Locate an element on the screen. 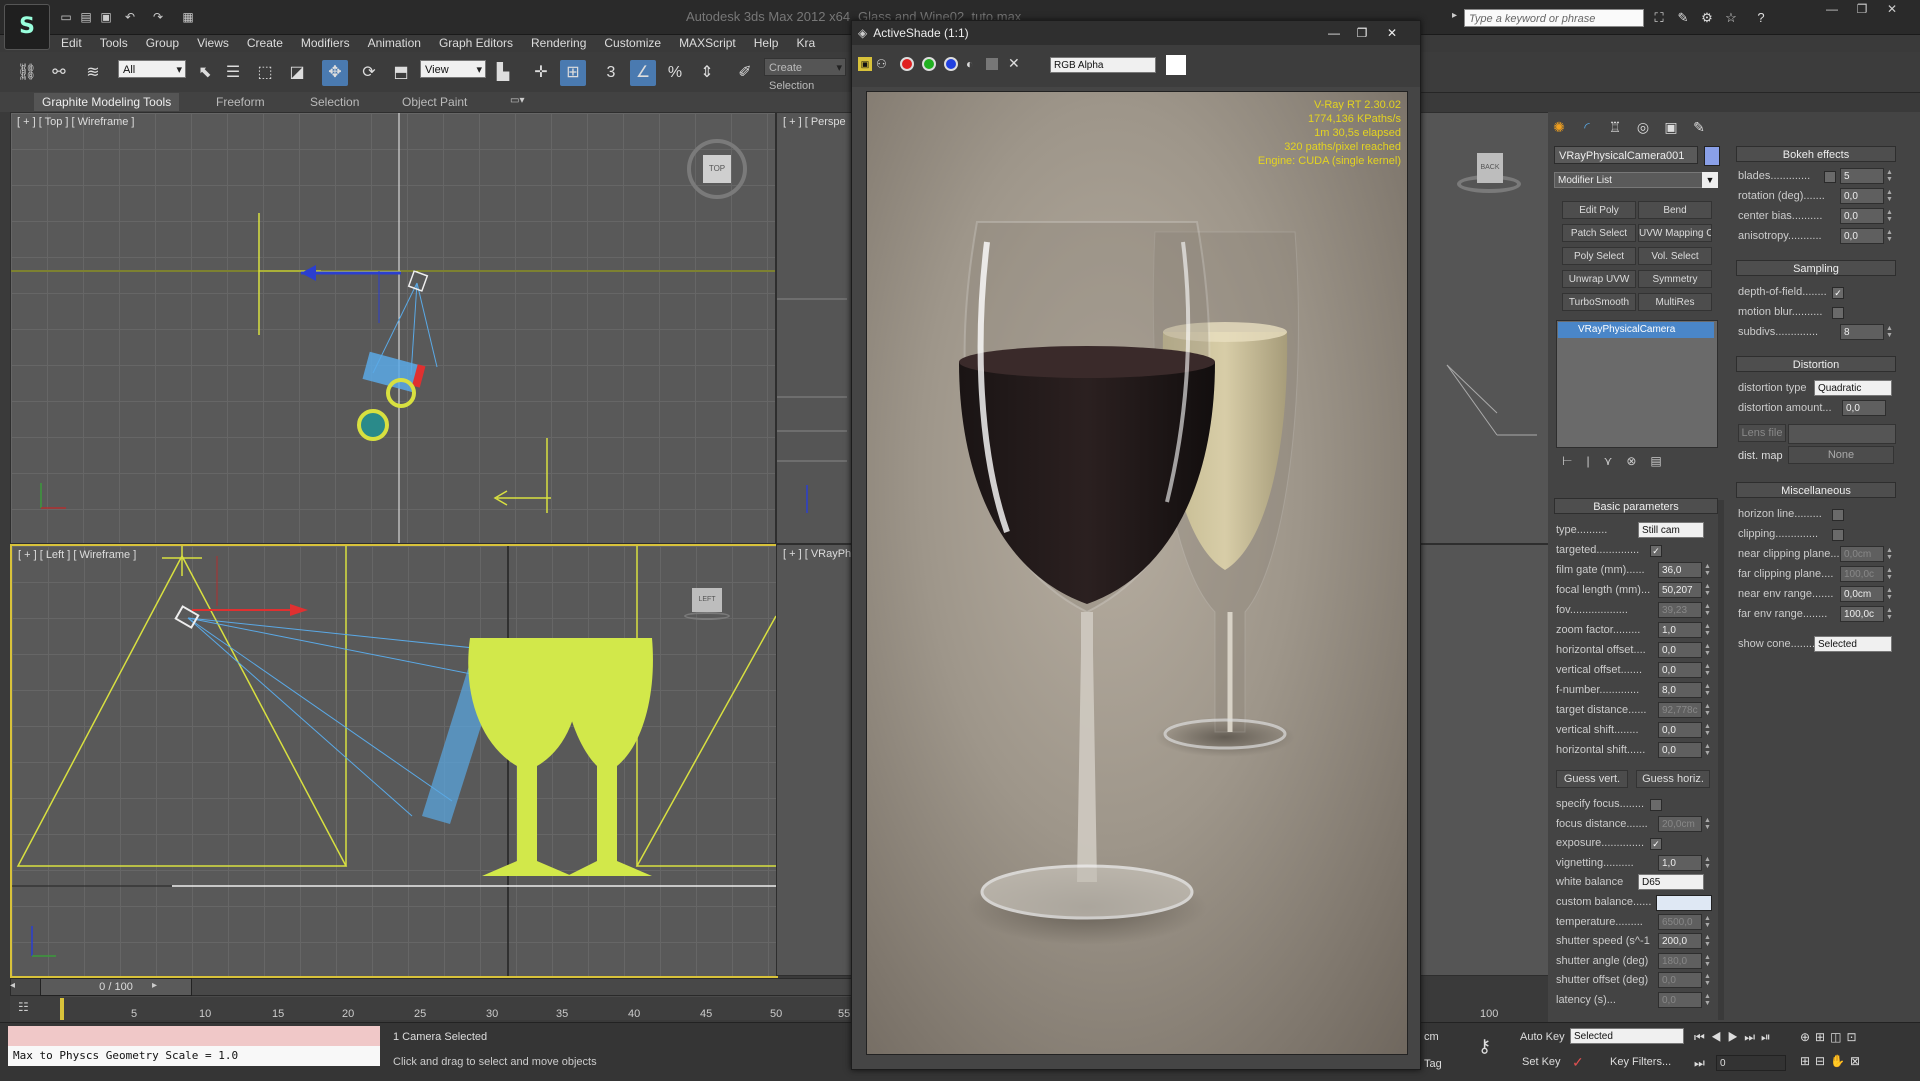  create-tab-icon: ✺ is located at coordinates (1559, 127).